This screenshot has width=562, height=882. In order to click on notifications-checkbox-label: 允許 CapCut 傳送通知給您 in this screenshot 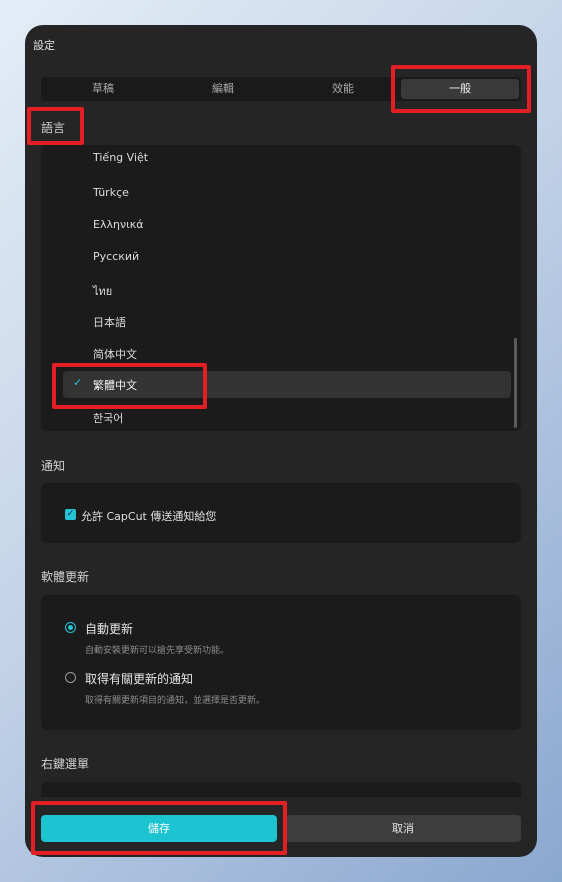, I will do `click(148, 516)`.